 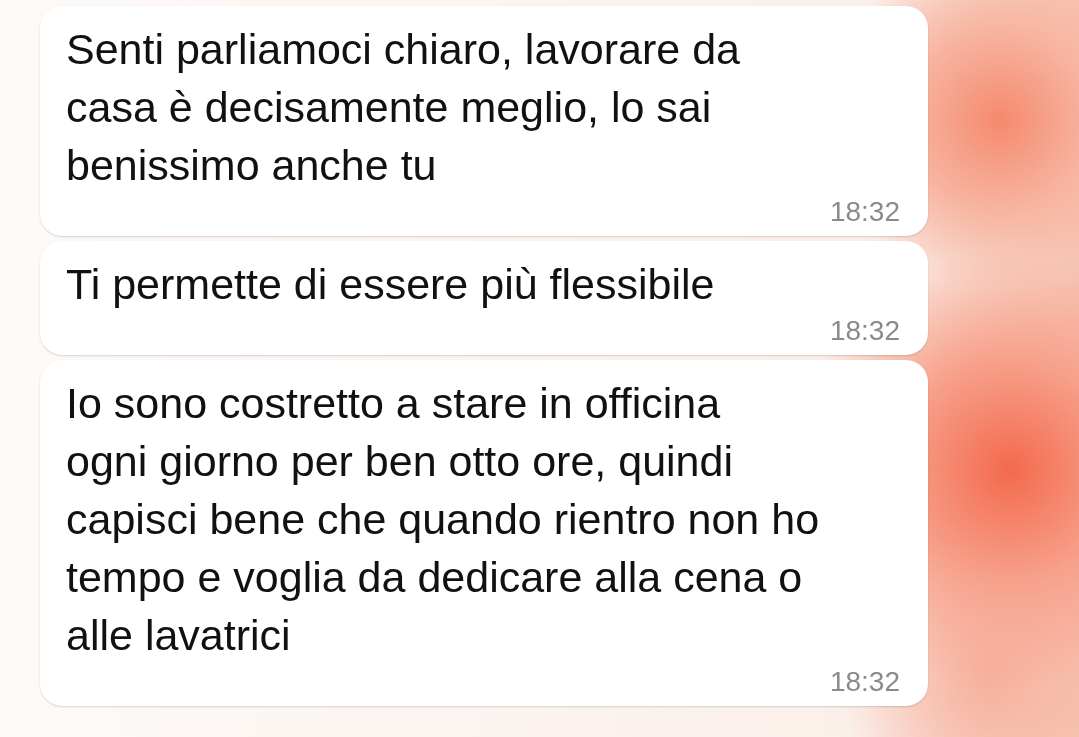 What do you see at coordinates (391, 284) in the screenshot?
I see `message-text: Ti permette di essere più flessibile` at bounding box center [391, 284].